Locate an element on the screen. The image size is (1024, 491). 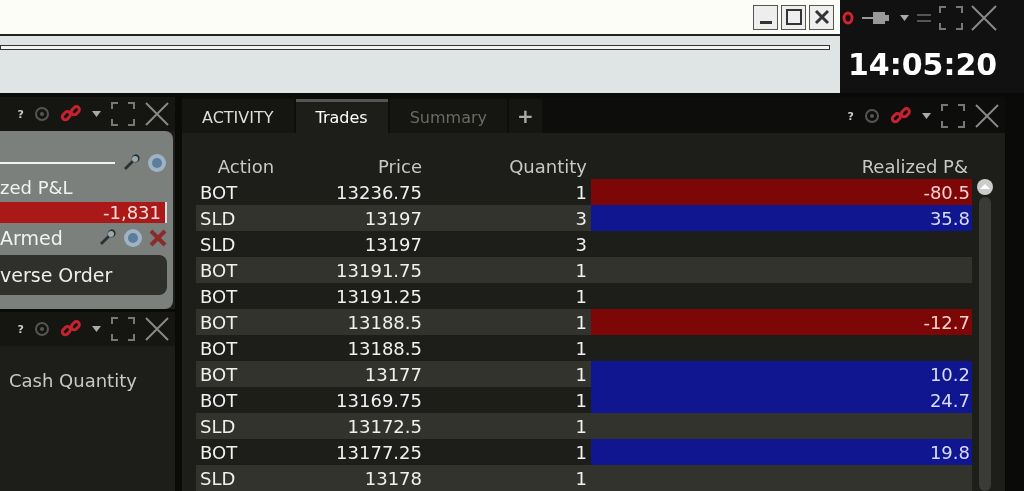
scrollbar is located at coordinates (985, 344).